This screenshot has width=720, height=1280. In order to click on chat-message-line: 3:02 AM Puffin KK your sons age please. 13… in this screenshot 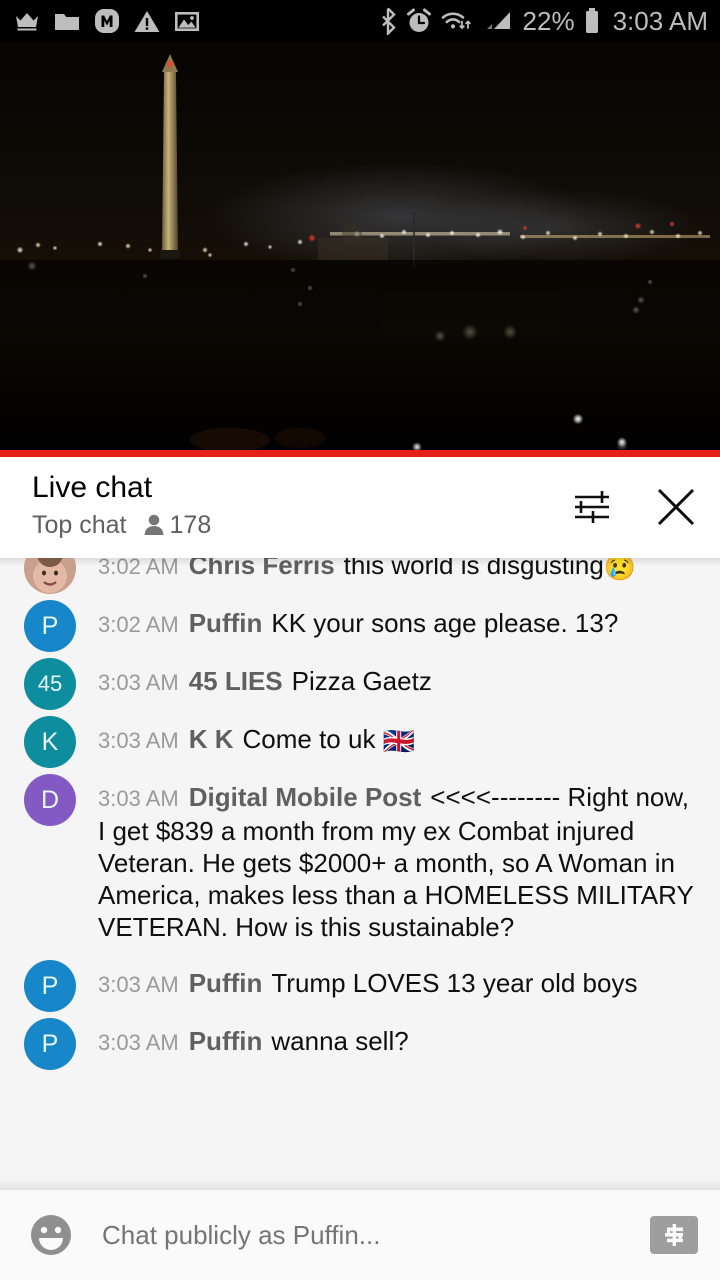, I will do `click(358, 624)`.